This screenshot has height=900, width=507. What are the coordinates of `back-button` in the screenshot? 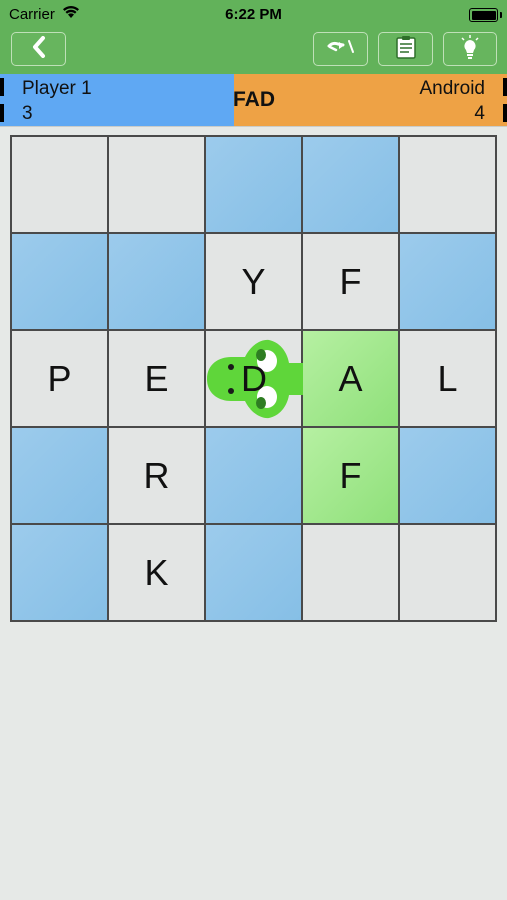 It's located at (38, 49).